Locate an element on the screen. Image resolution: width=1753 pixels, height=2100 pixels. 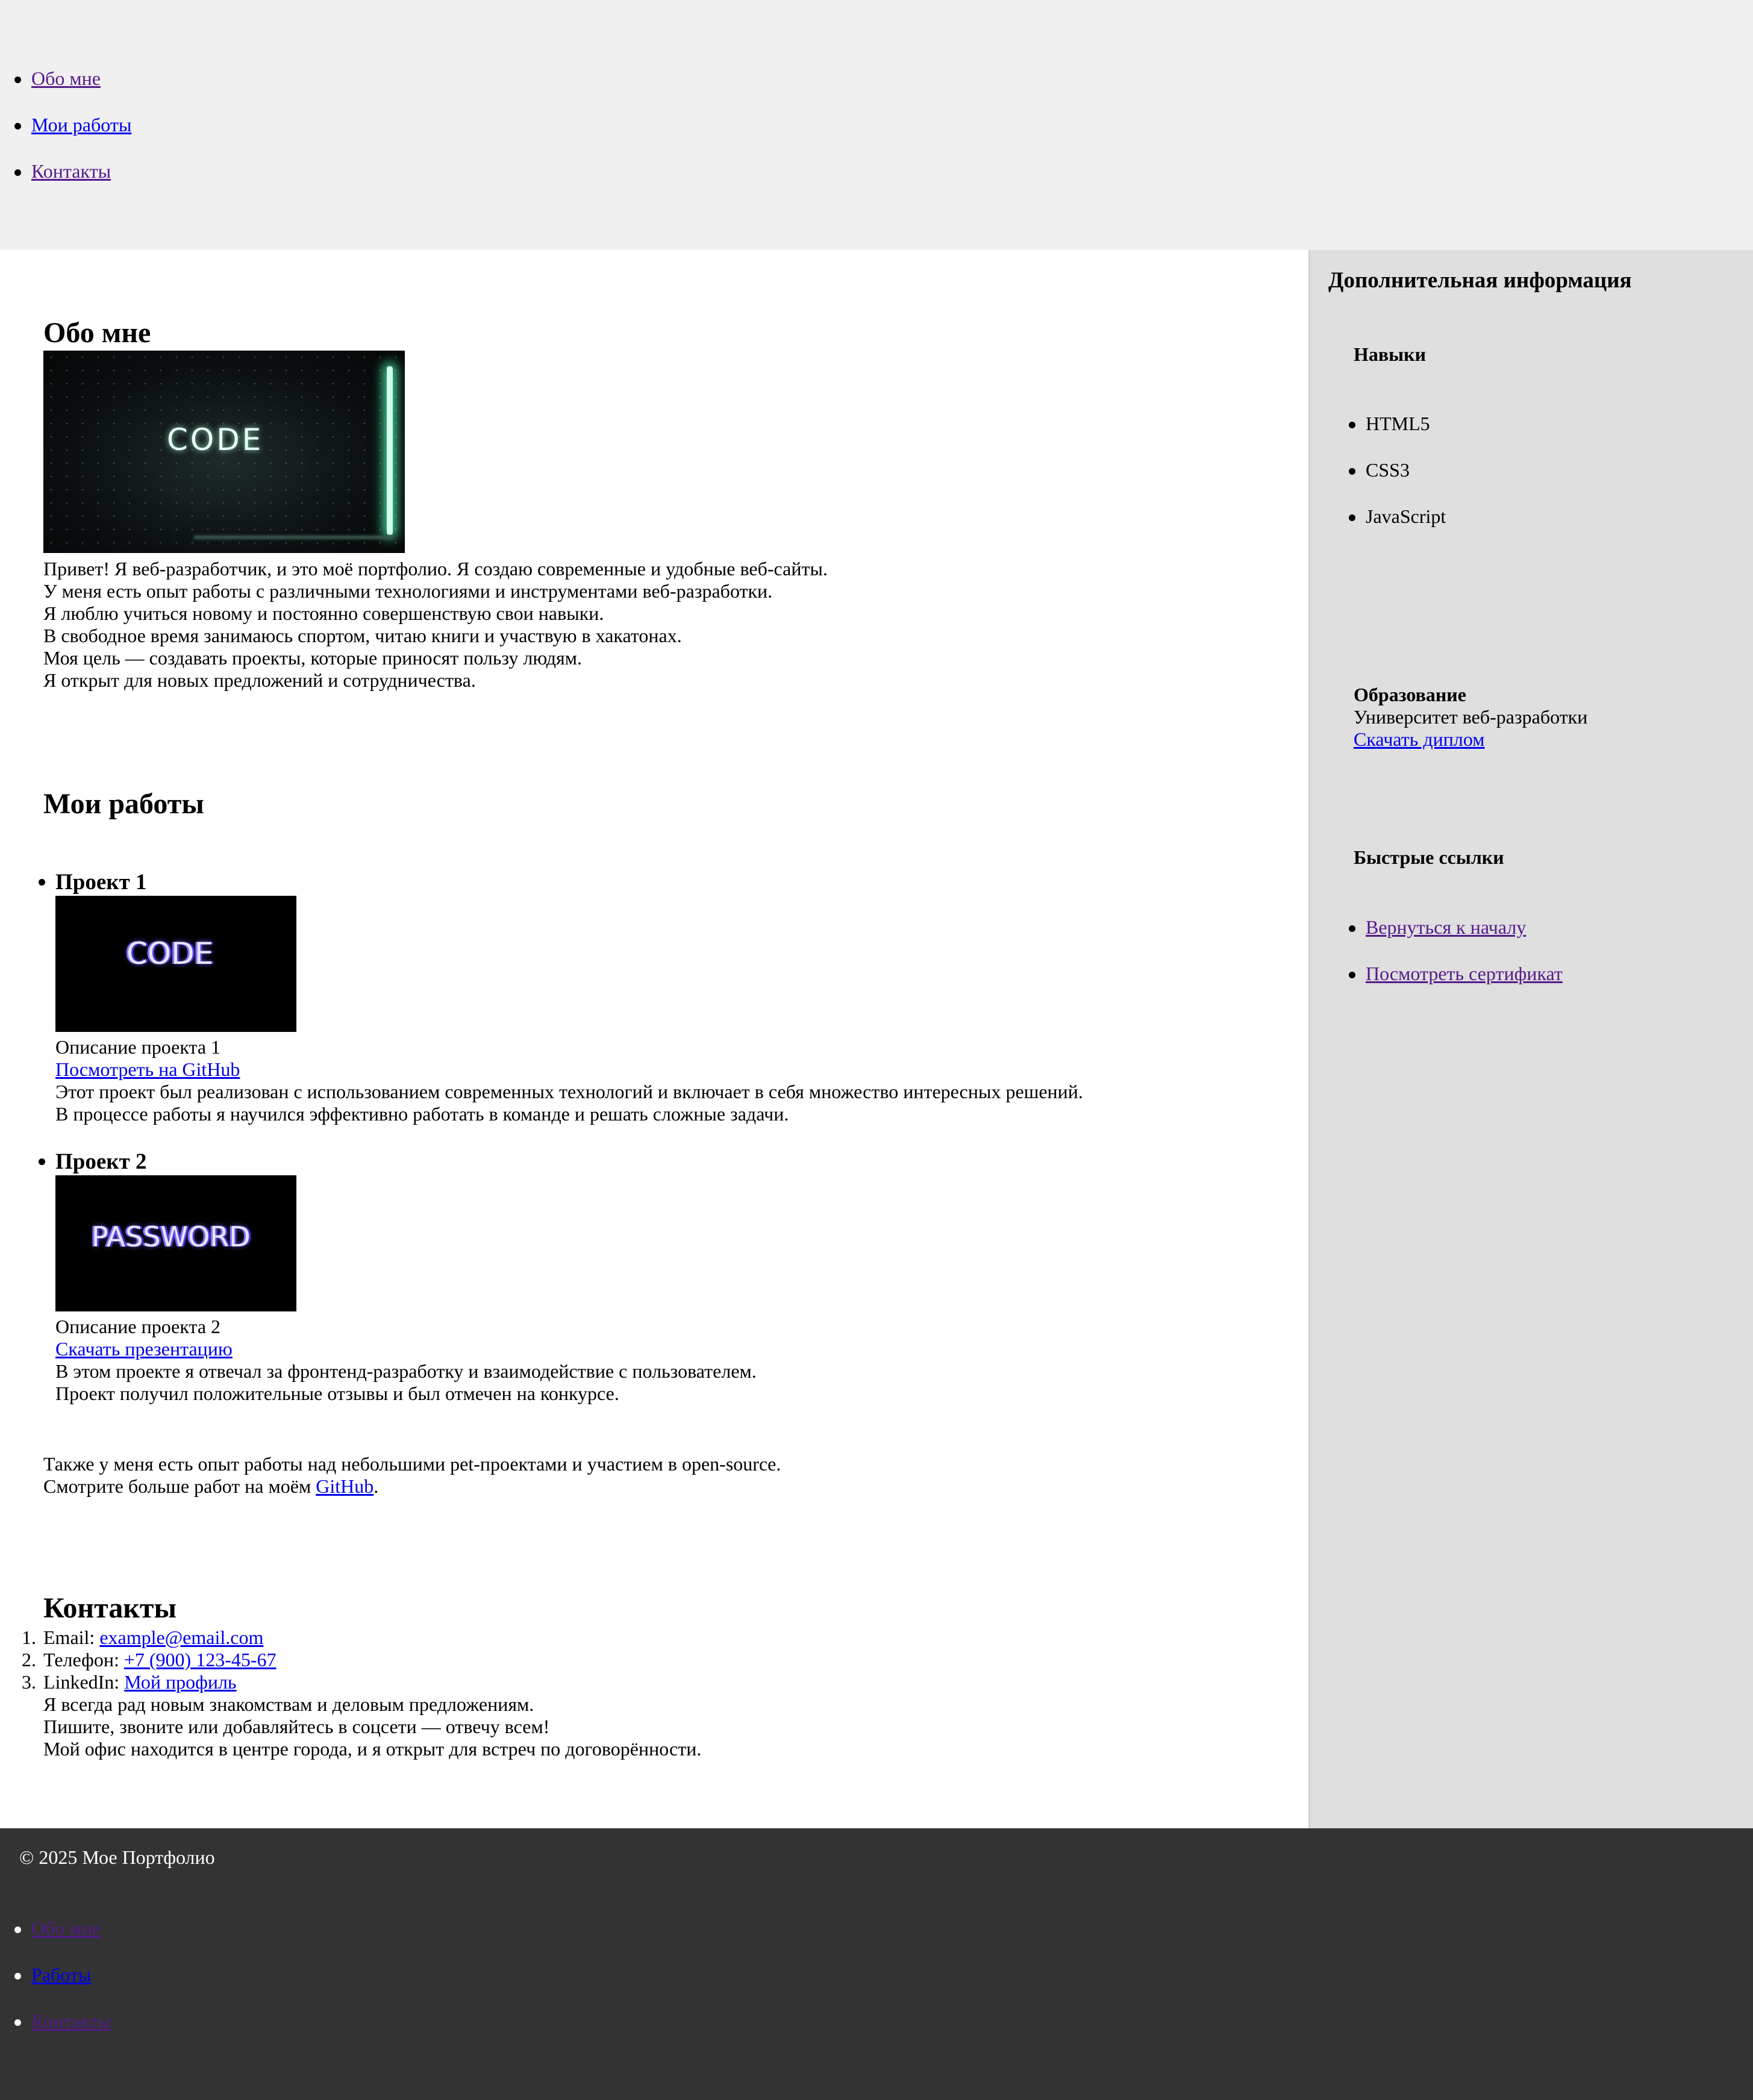
education-school: Университет веб-разработки is located at coordinates (1471, 717).